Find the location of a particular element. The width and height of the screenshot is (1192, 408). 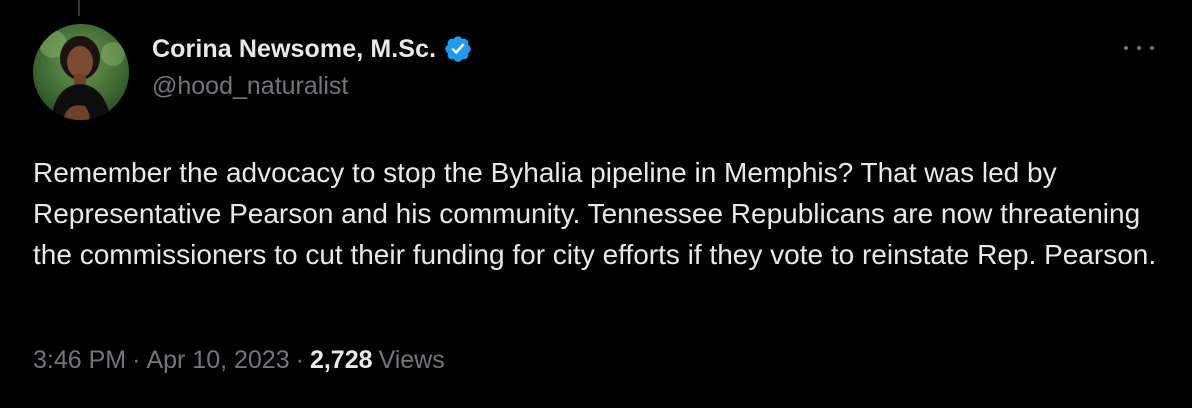

author-name-row: Corina Newsome, M.Sc. is located at coordinates (312, 49).